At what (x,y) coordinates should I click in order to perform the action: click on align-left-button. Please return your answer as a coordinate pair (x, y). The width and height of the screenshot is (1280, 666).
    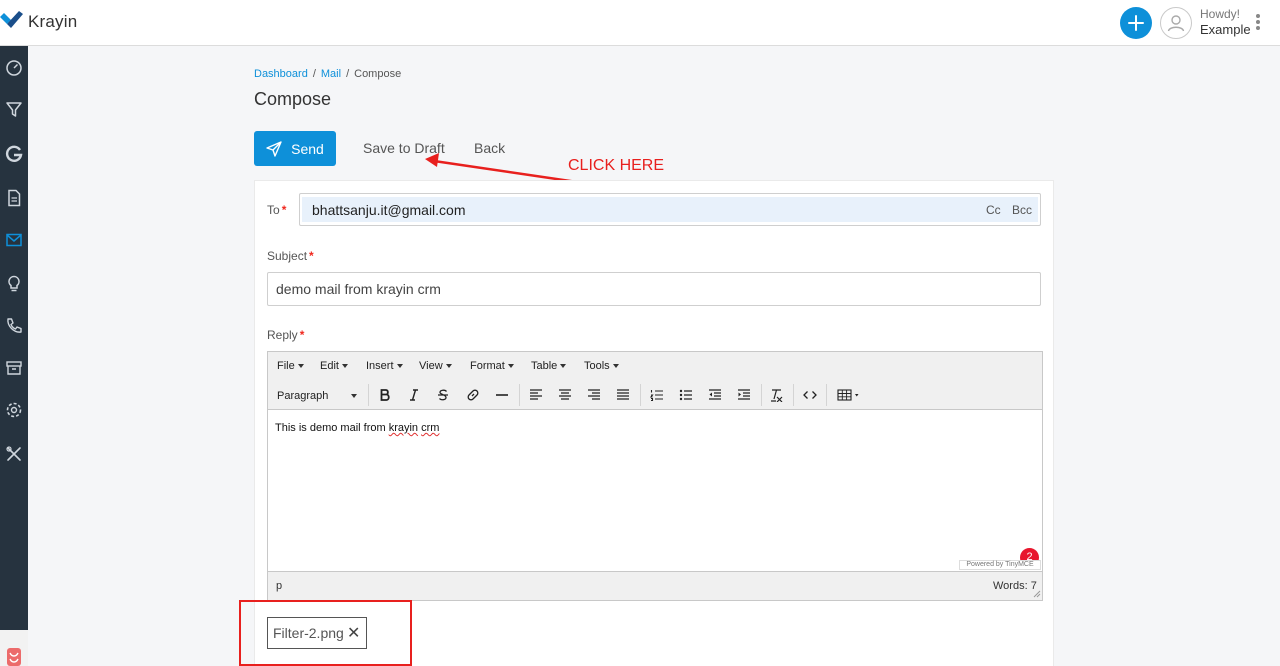
    Looking at the image, I should click on (536, 395).